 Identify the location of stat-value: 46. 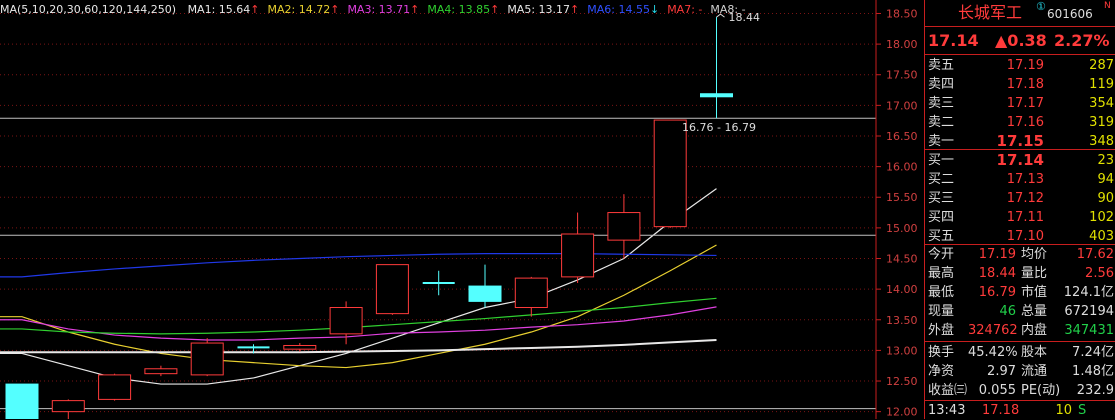
(1007, 311).